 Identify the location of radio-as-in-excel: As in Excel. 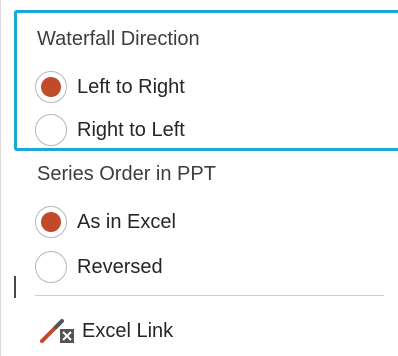
(105, 222).